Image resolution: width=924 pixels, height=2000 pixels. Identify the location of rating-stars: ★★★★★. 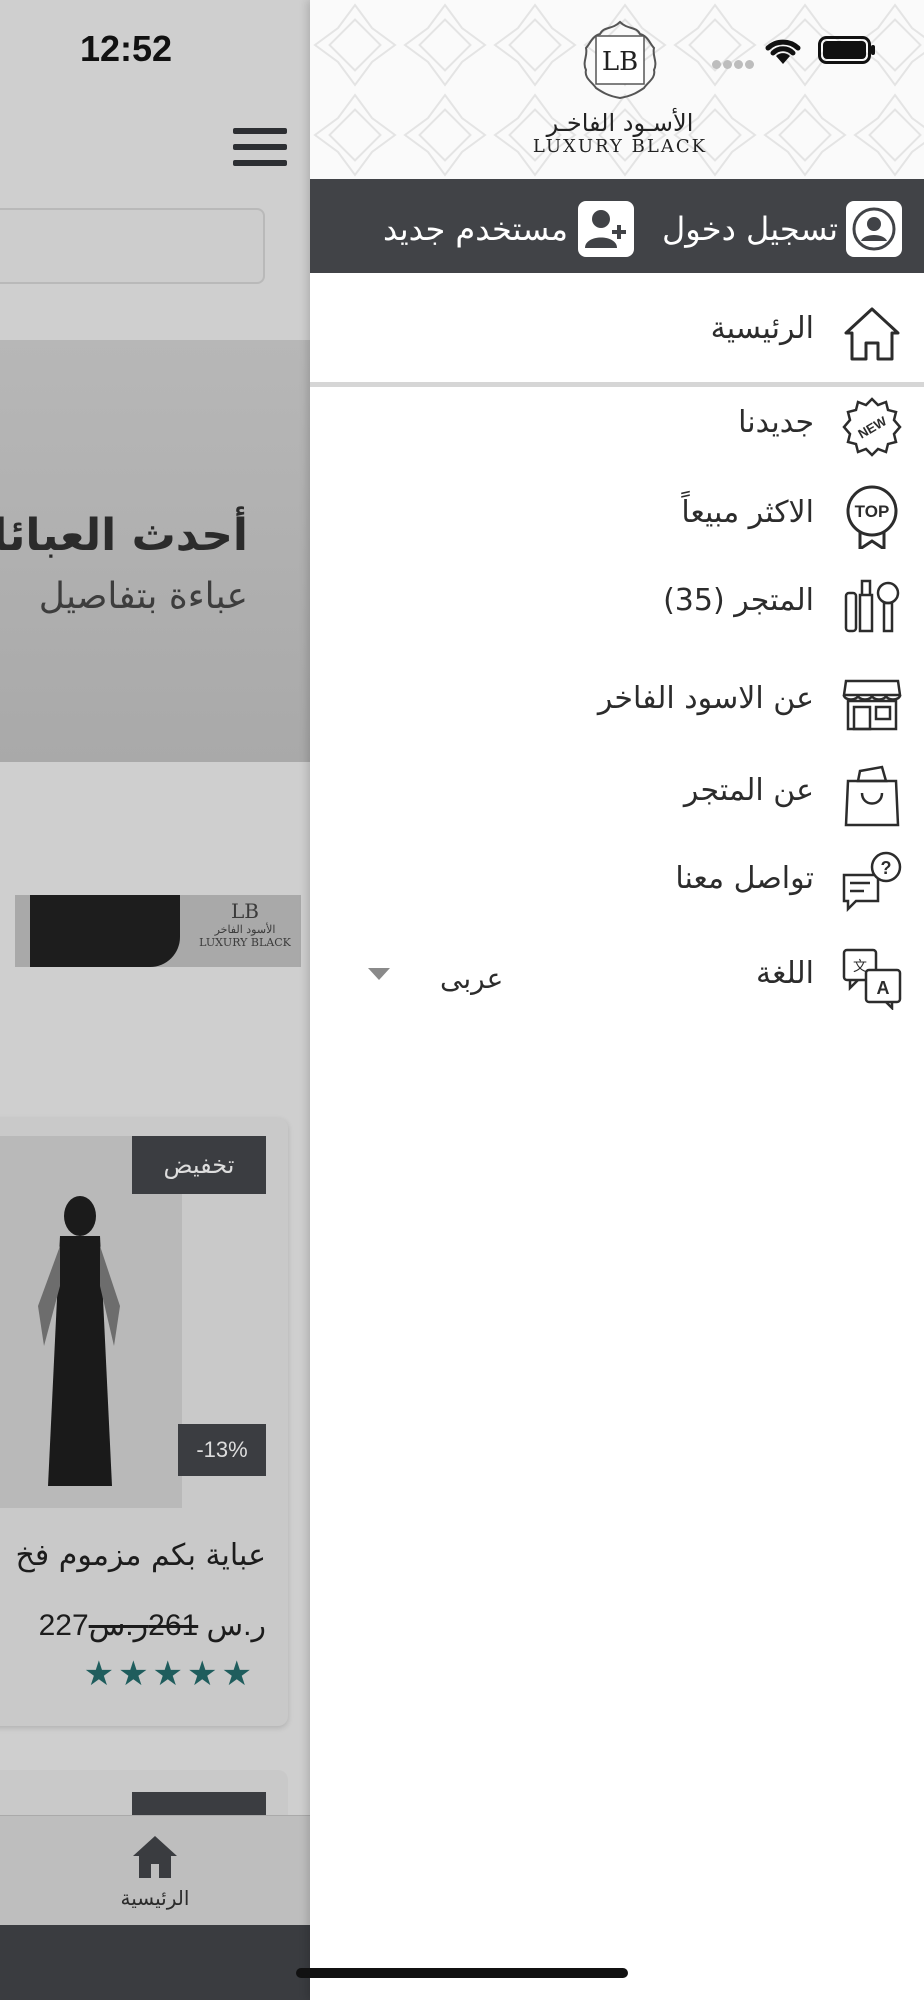
(169, 1674).